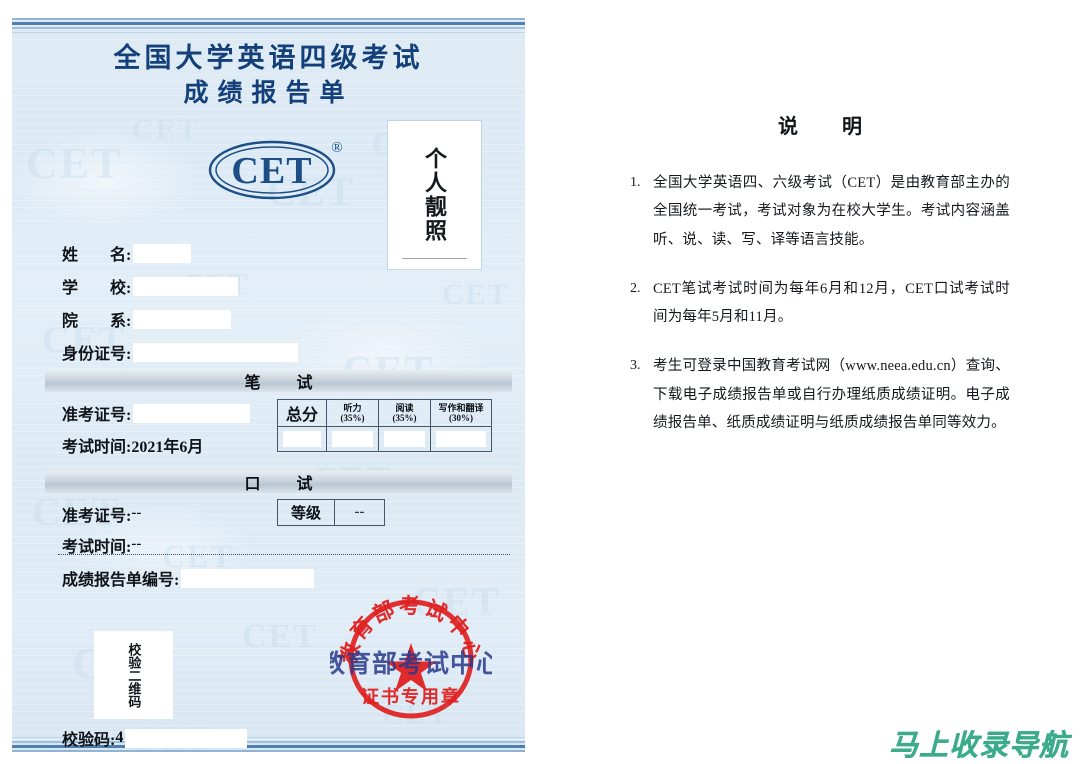 Image resolution: width=1080 pixels, height=764 pixels. What do you see at coordinates (216, 352) in the screenshot?
I see `id-number-field-value-redacted` at bounding box center [216, 352].